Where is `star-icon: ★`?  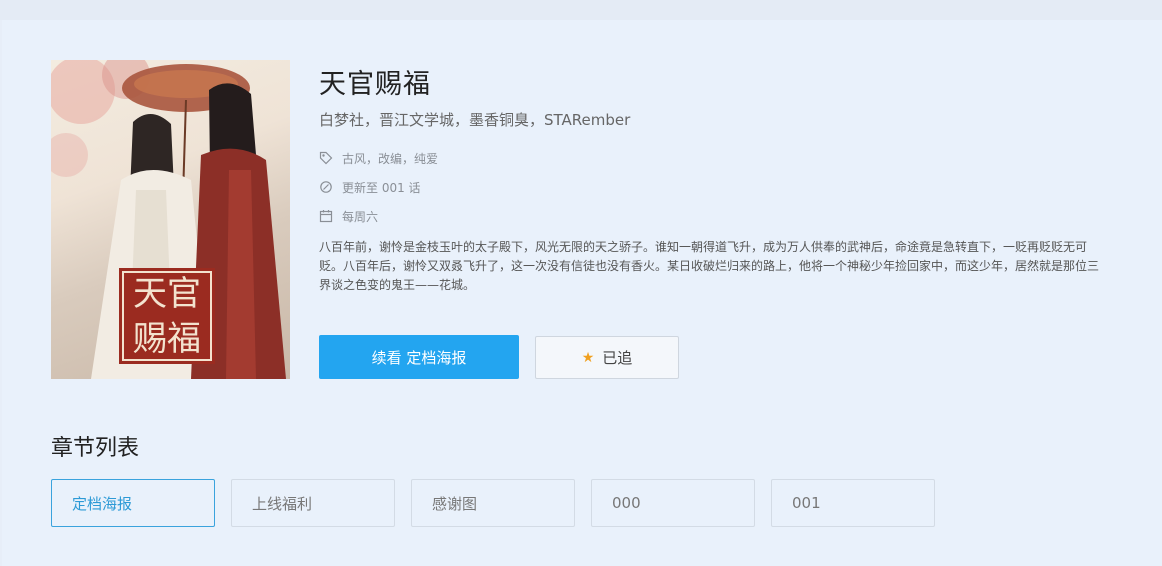
star-icon: ★ is located at coordinates (588, 357).